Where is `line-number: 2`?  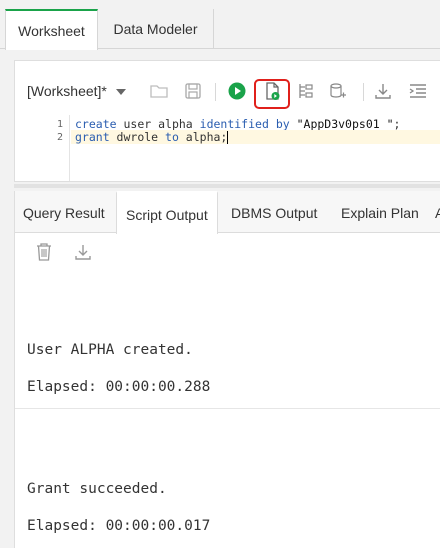 line-number: 2 is located at coordinates (59, 137).